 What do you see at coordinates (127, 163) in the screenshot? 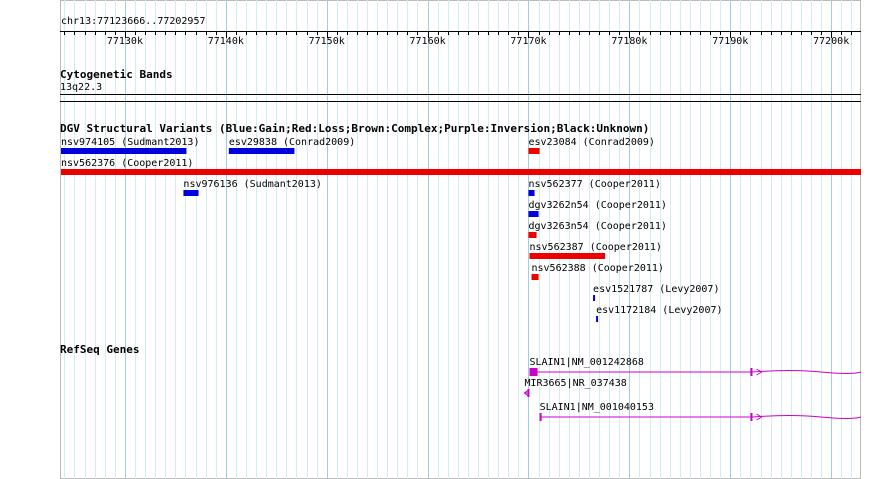
I see `dgv-feature-label: nsv562376 (Cooper2011)` at bounding box center [127, 163].